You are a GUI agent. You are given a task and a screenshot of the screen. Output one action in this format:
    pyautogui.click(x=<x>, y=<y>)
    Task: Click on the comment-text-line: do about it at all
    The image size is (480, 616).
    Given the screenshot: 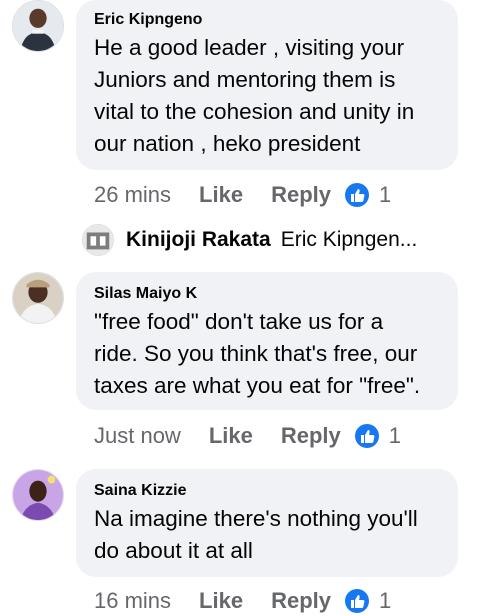 What is the action you would take?
    pyautogui.click(x=173, y=550)
    